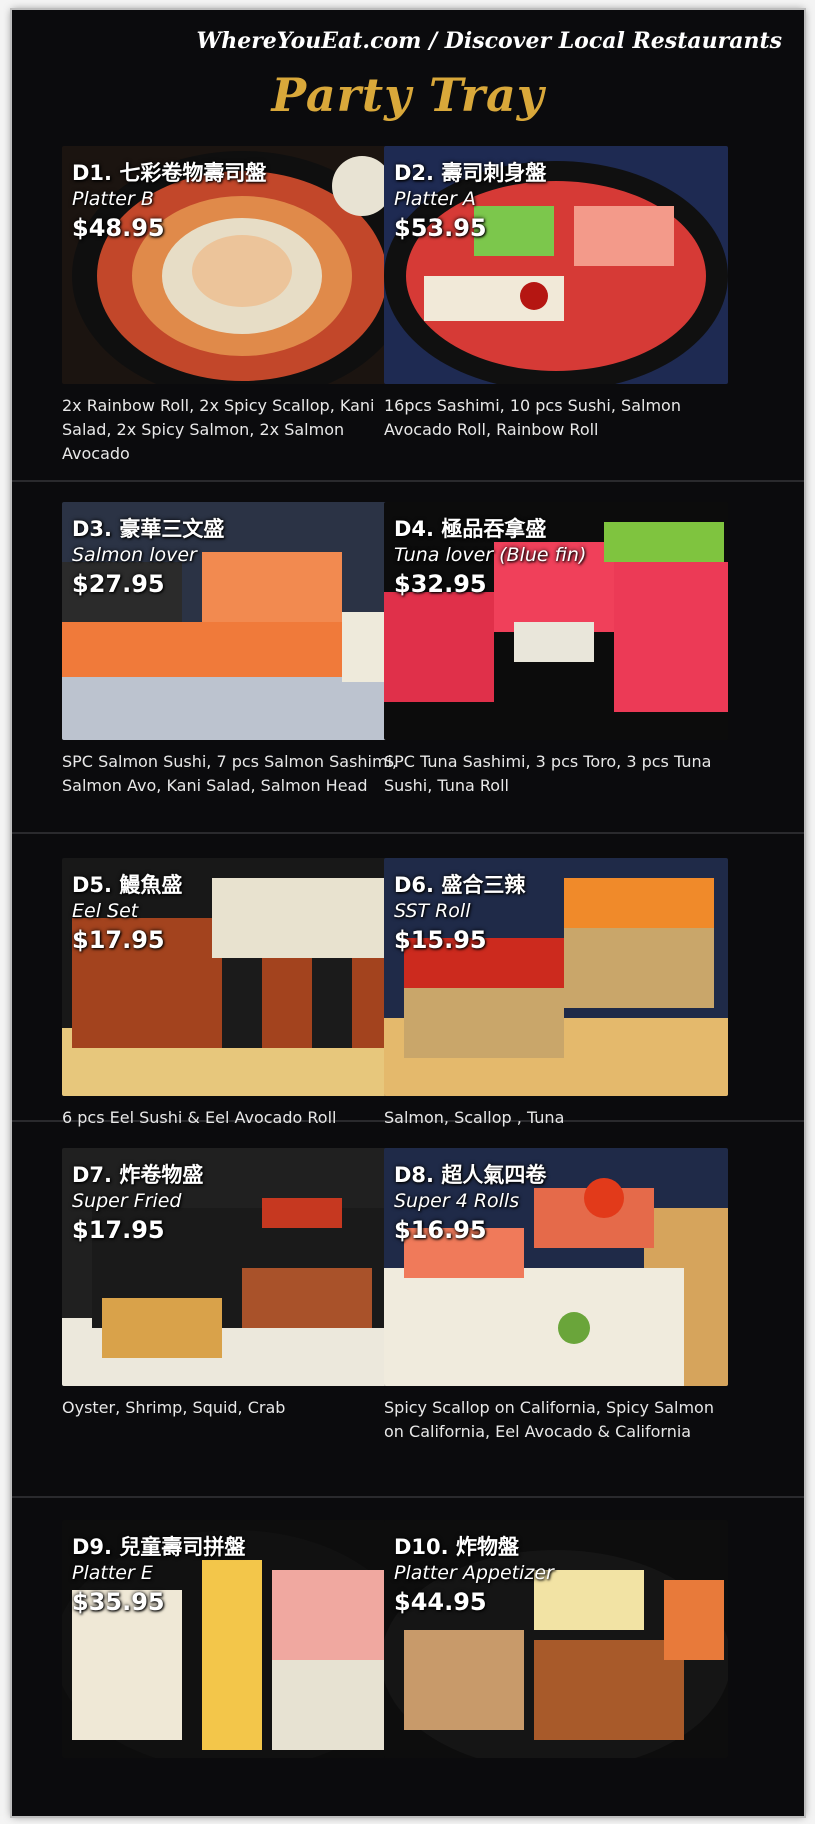  I want to click on item-subtitle: Super Fried, so click(127, 1201).